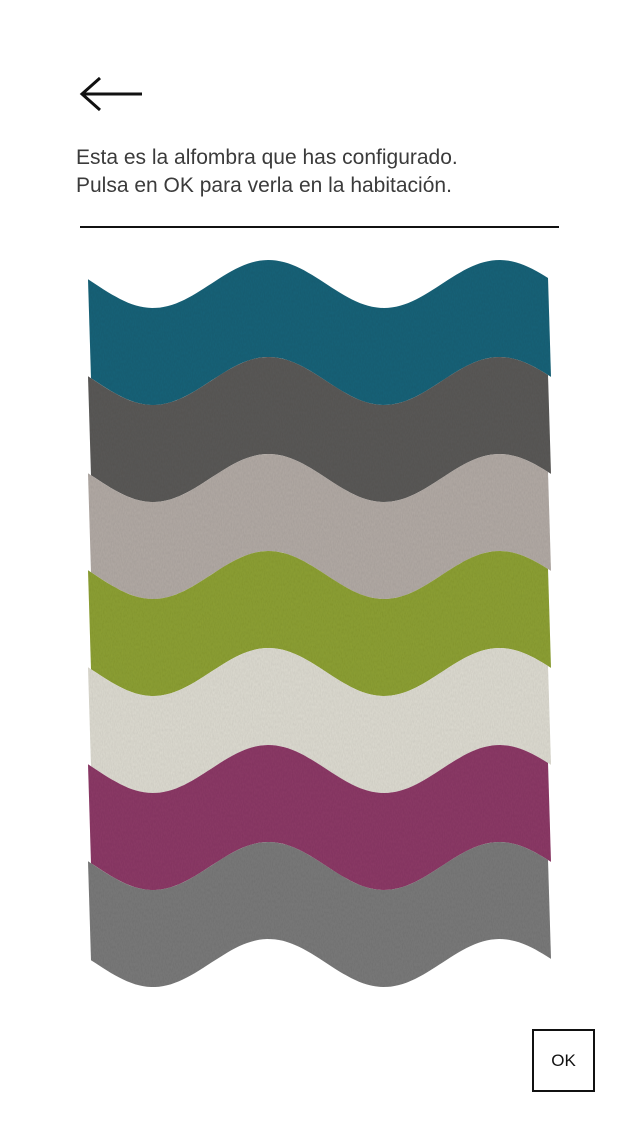  What do you see at coordinates (563, 1060) in the screenshot?
I see `ok-button: OK` at bounding box center [563, 1060].